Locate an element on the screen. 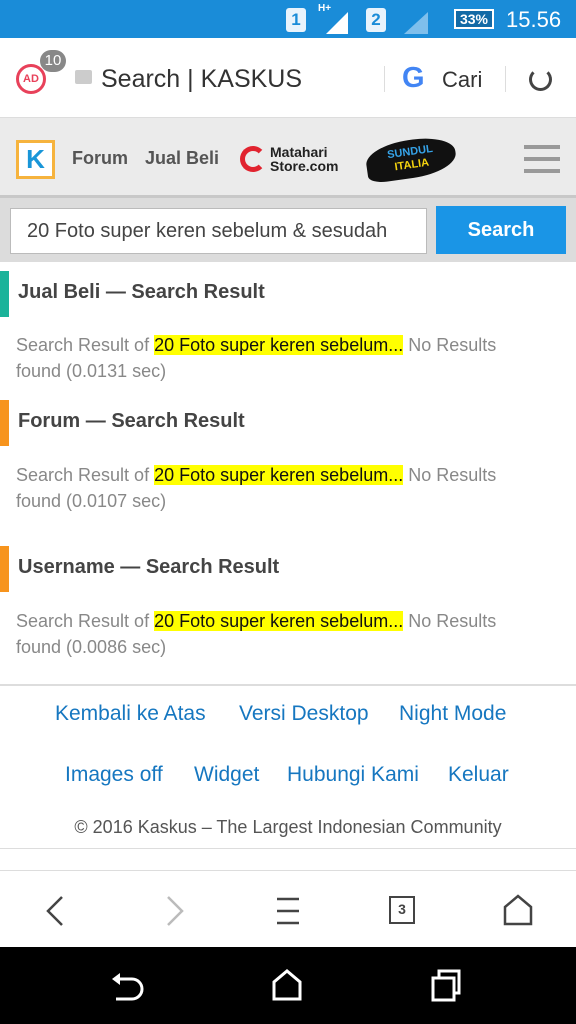  home-icon is located at coordinates (518, 910).